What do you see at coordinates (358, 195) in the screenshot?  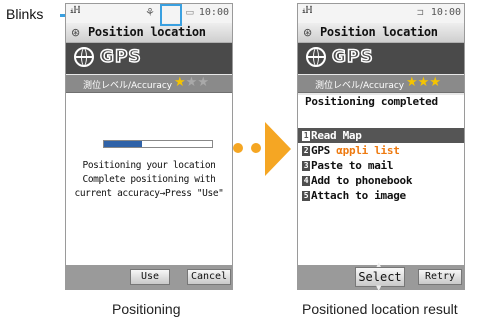 I see `menu-item-label: Attach to image` at bounding box center [358, 195].